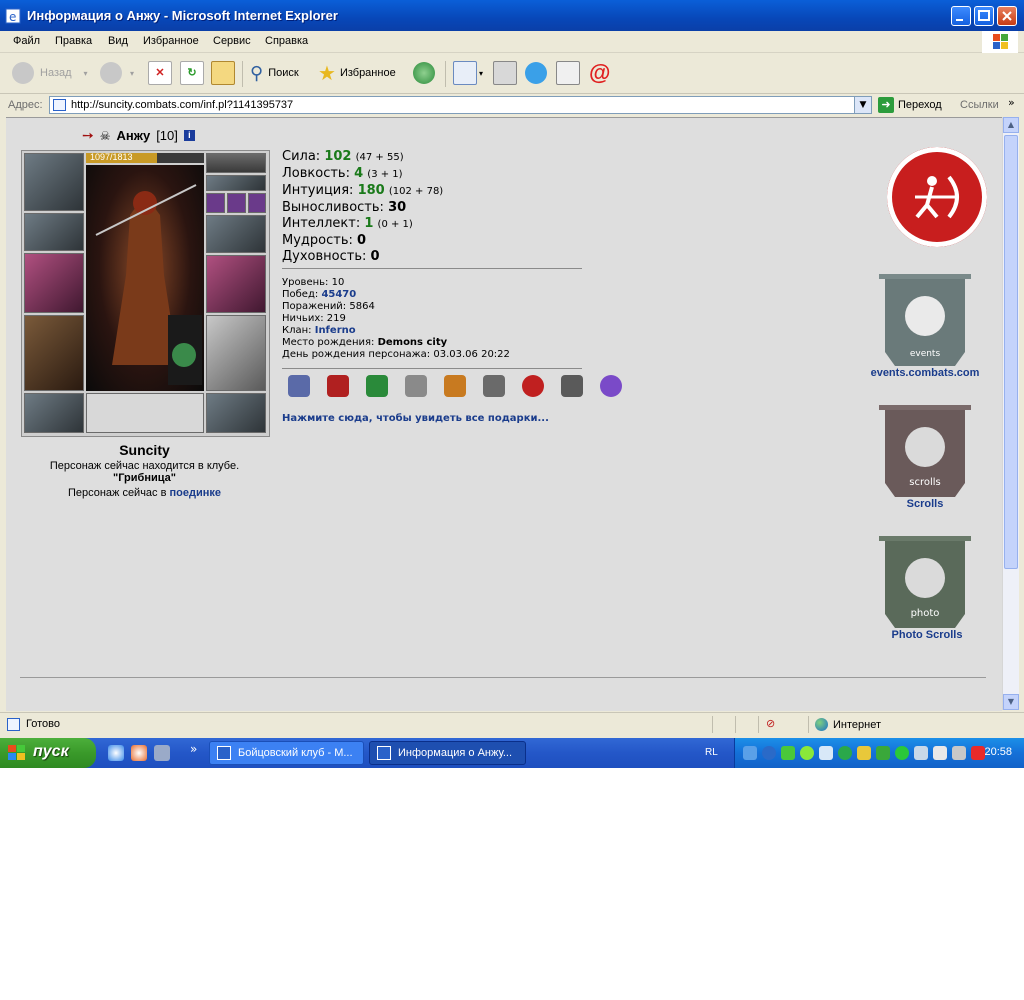 The height and width of the screenshot is (1000, 1024). What do you see at coordinates (770, 723) in the screenshot?
I see `popup-blocker-icon: ⊘` at bounding box center [770, 723].